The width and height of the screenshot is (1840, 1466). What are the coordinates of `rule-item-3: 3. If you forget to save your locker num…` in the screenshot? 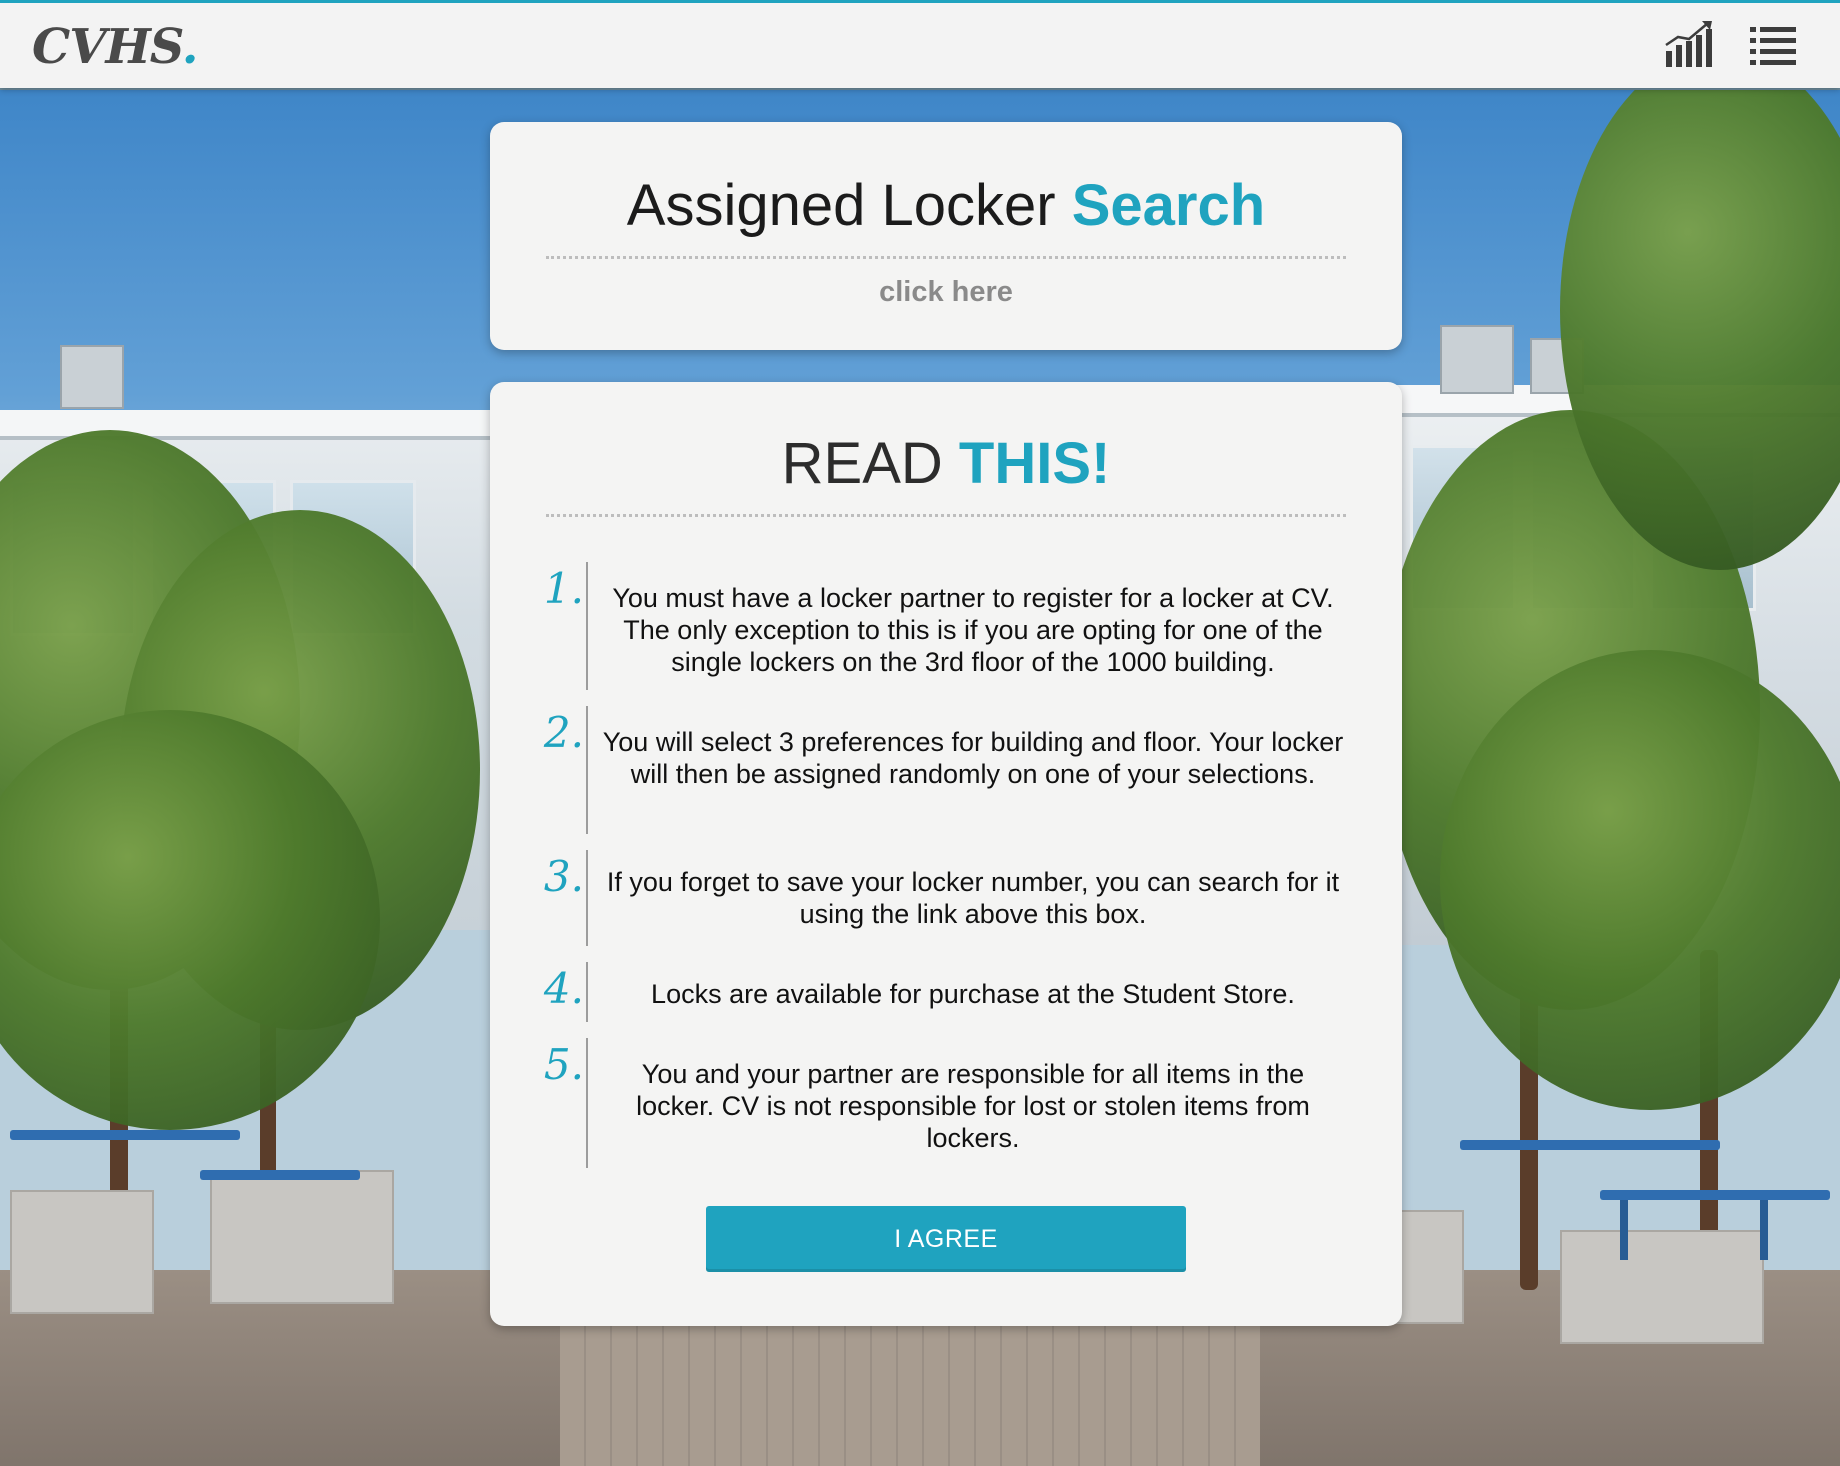 It's located at (946, 898).